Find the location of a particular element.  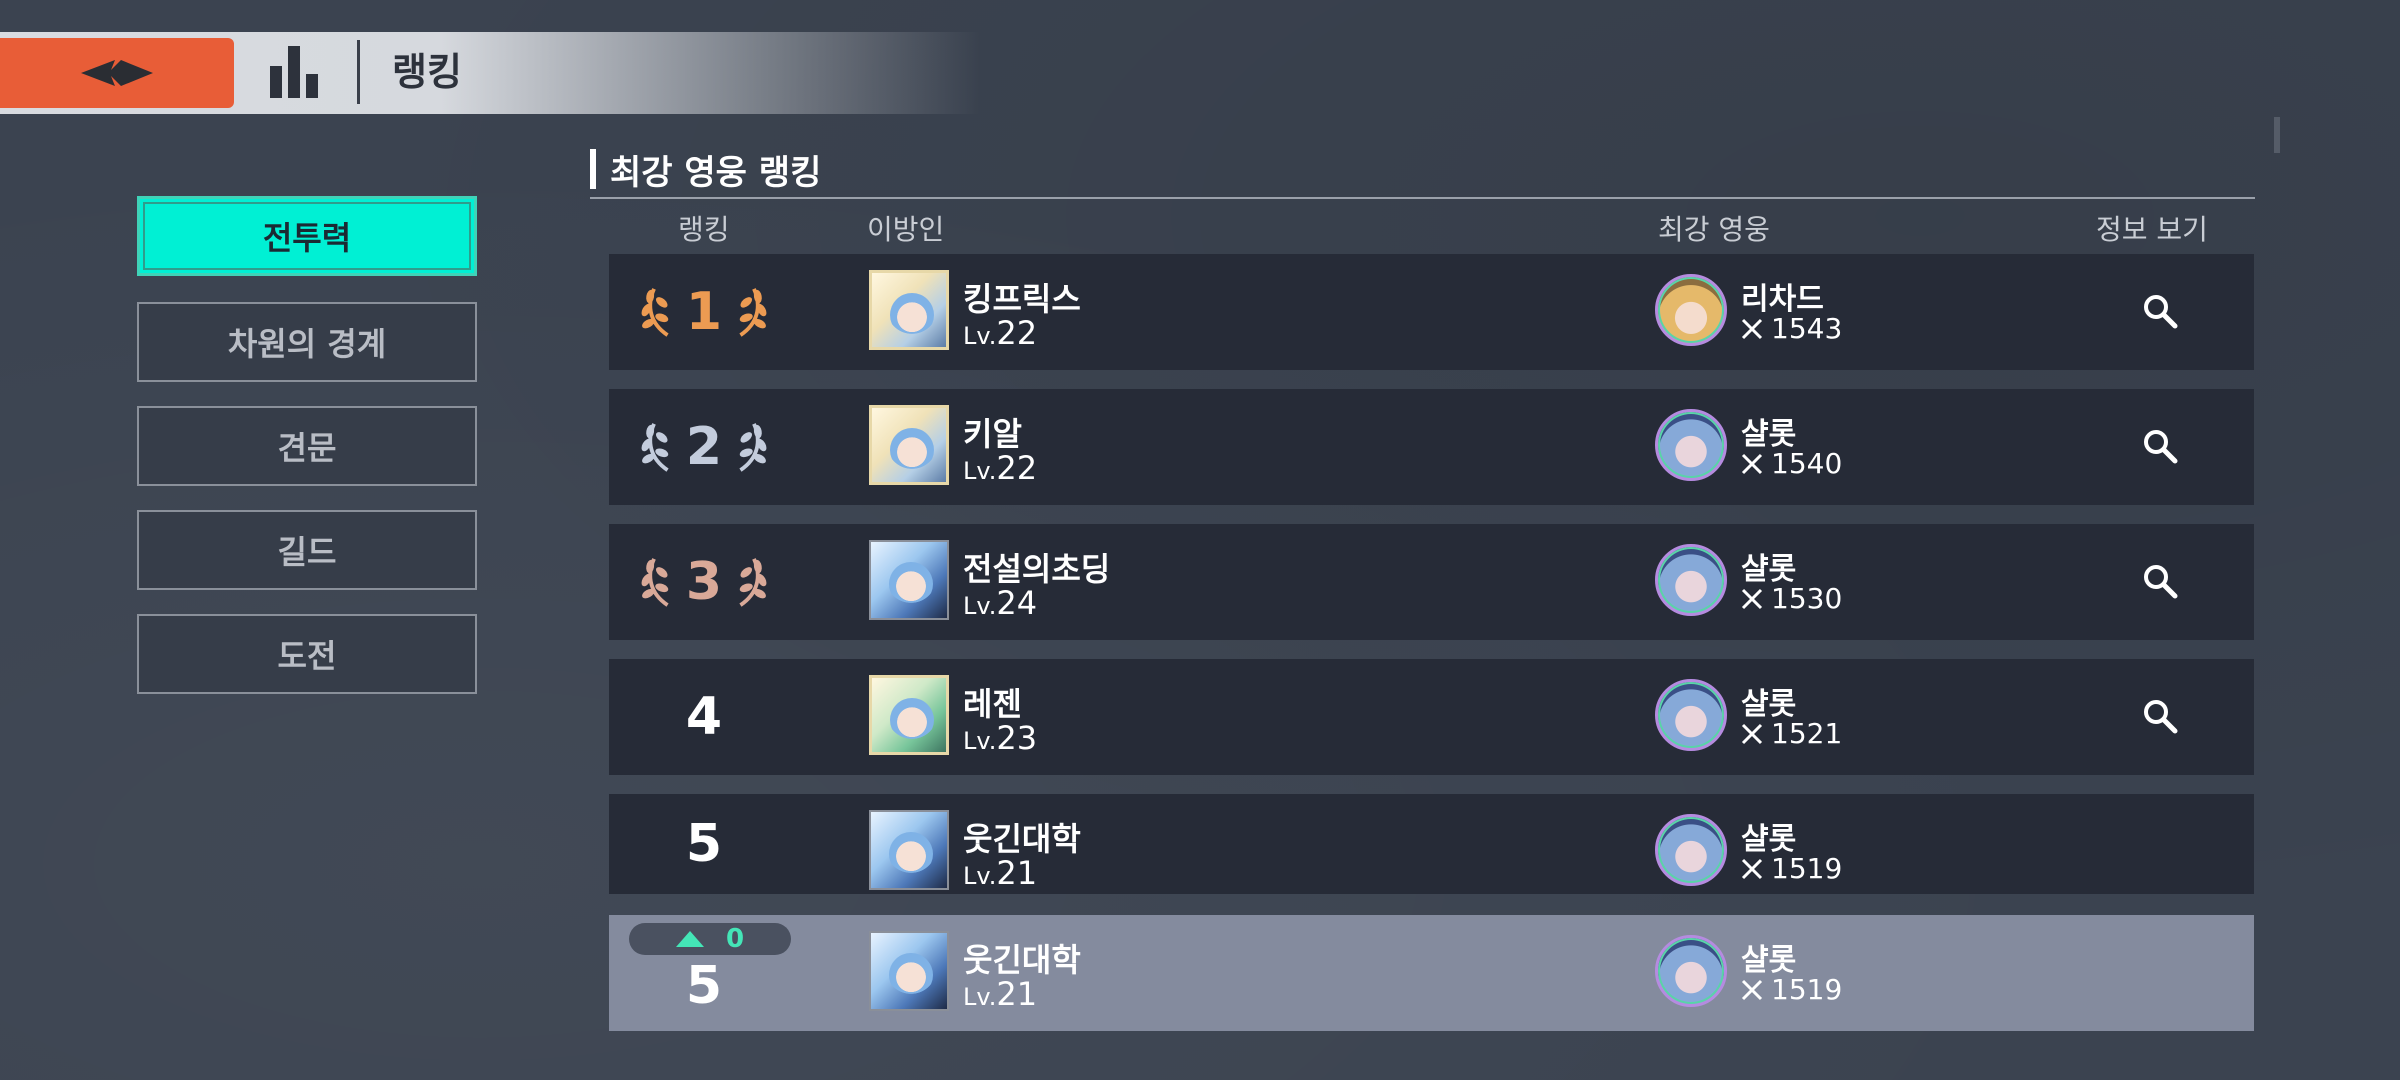

hero-power: 1521 is located at coordinates (1791, 733).